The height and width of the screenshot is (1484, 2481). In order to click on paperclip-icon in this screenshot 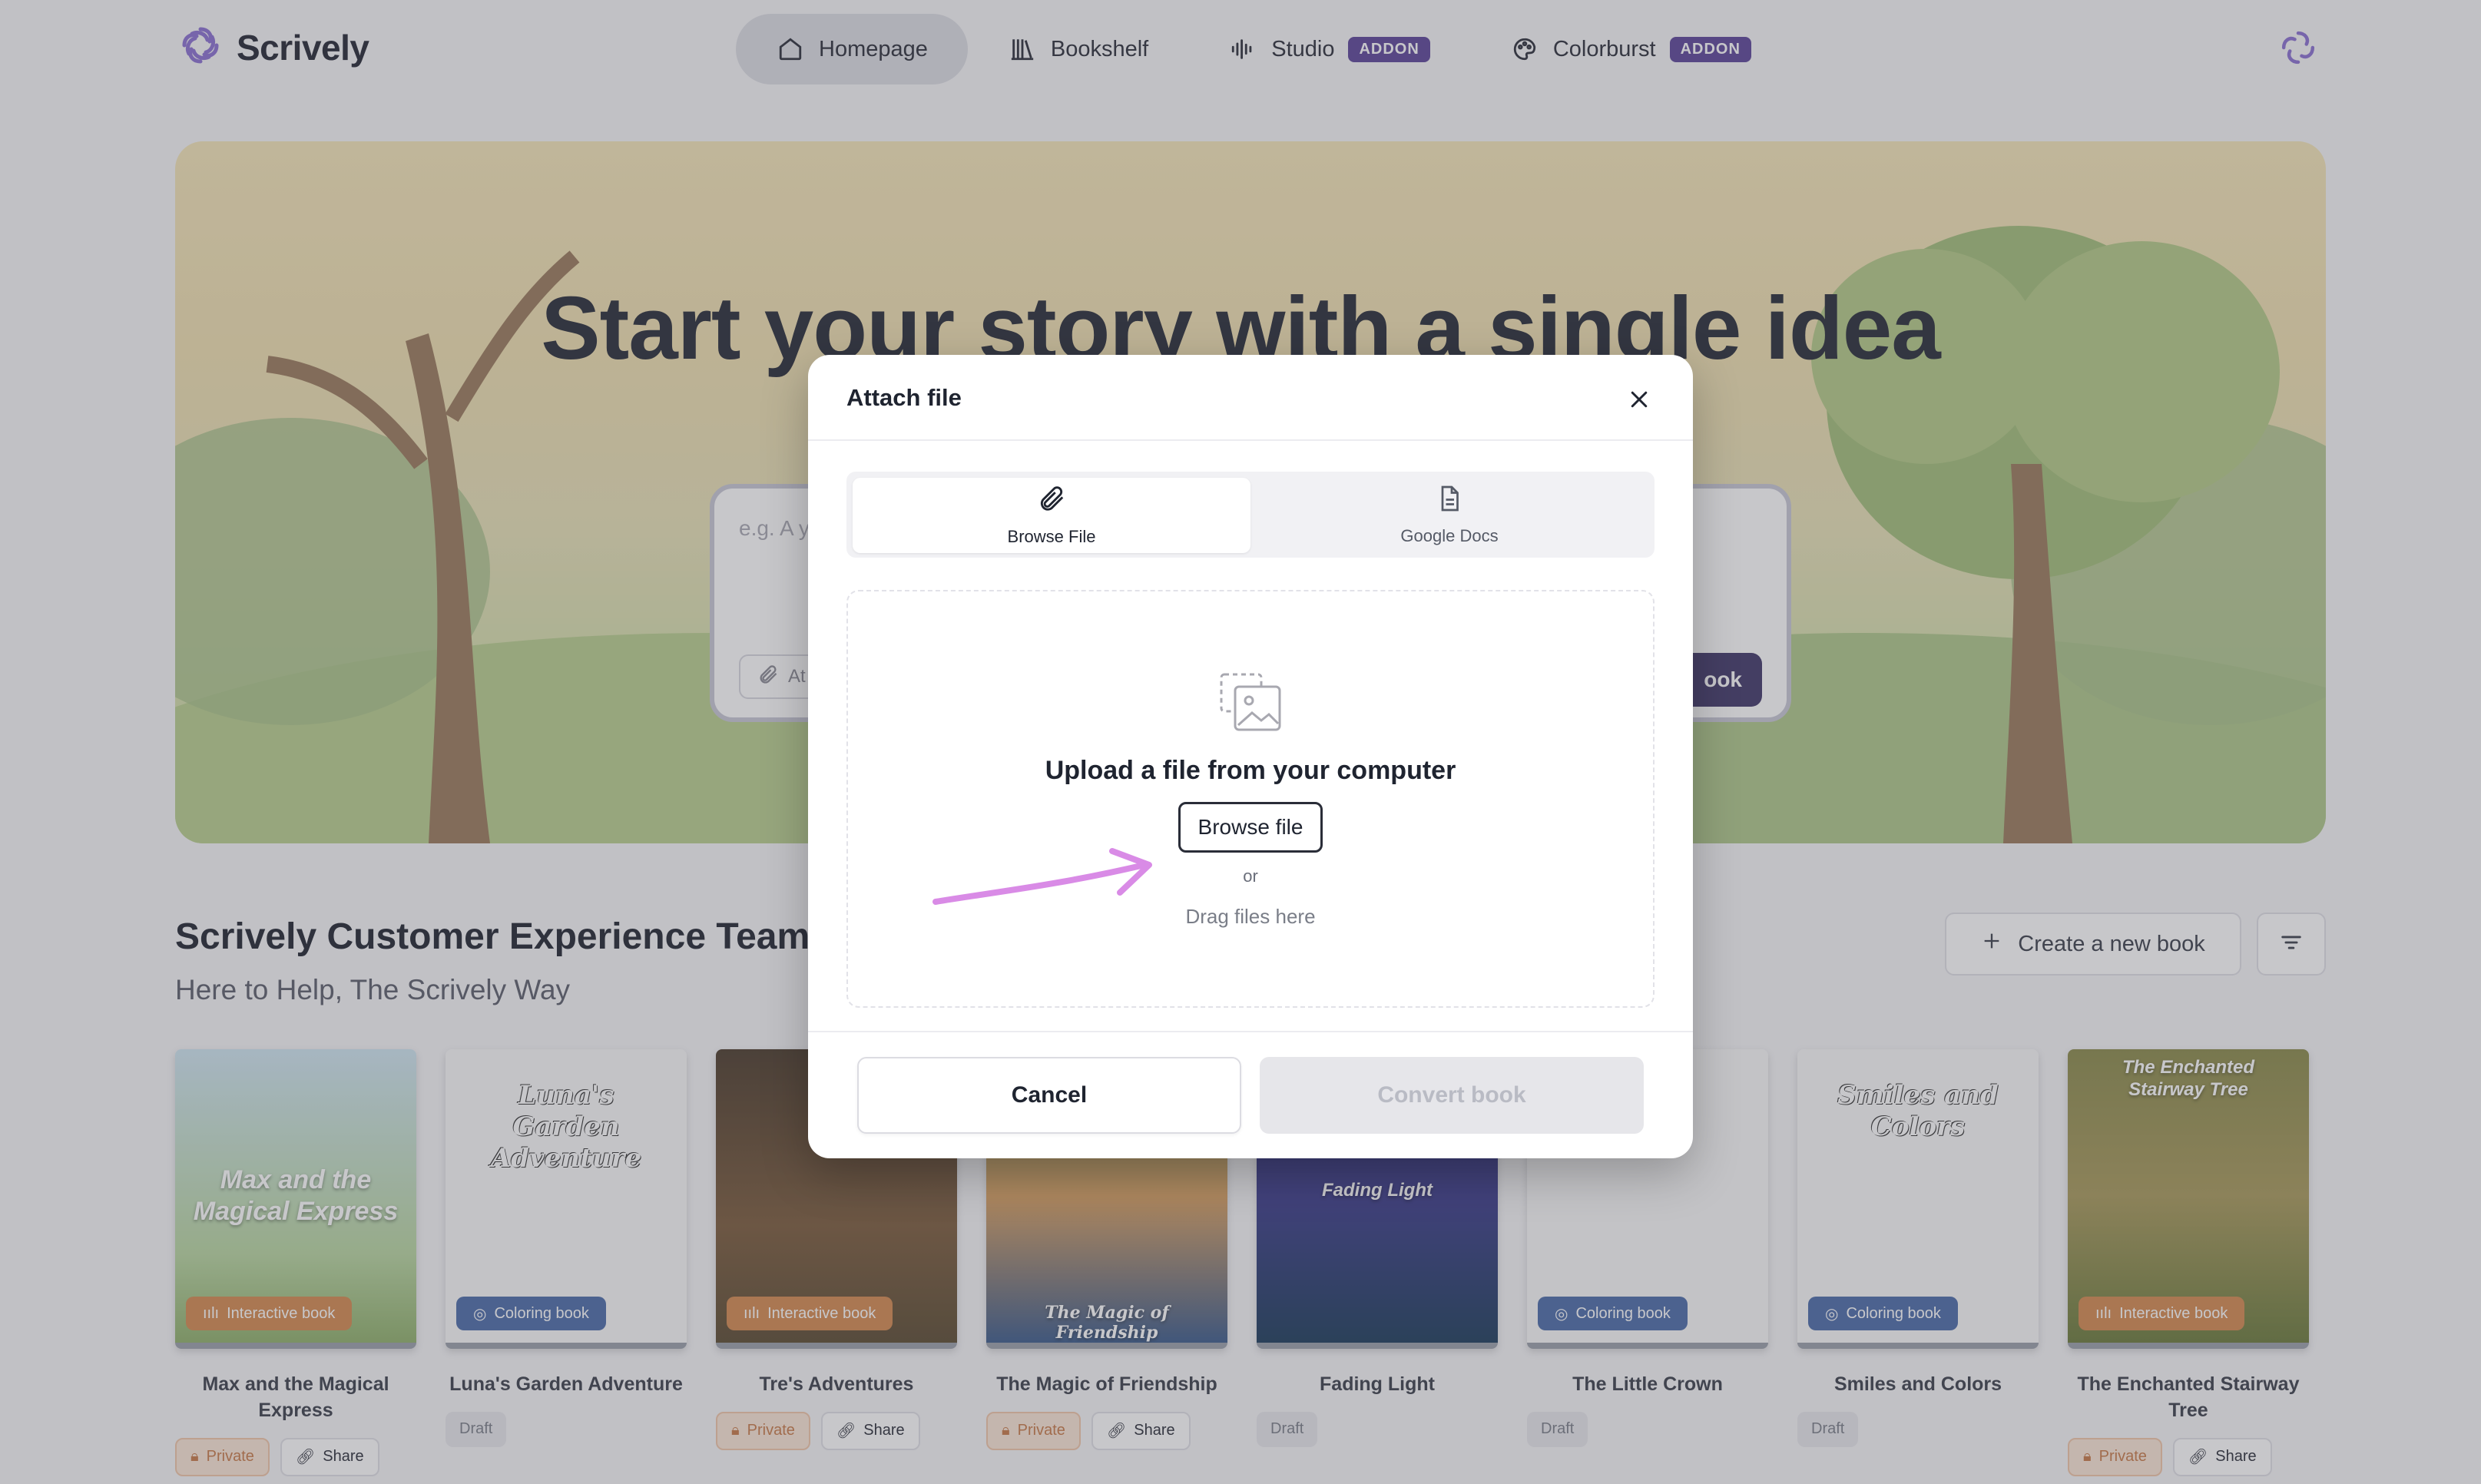, I will do `click(1051, 501)`.